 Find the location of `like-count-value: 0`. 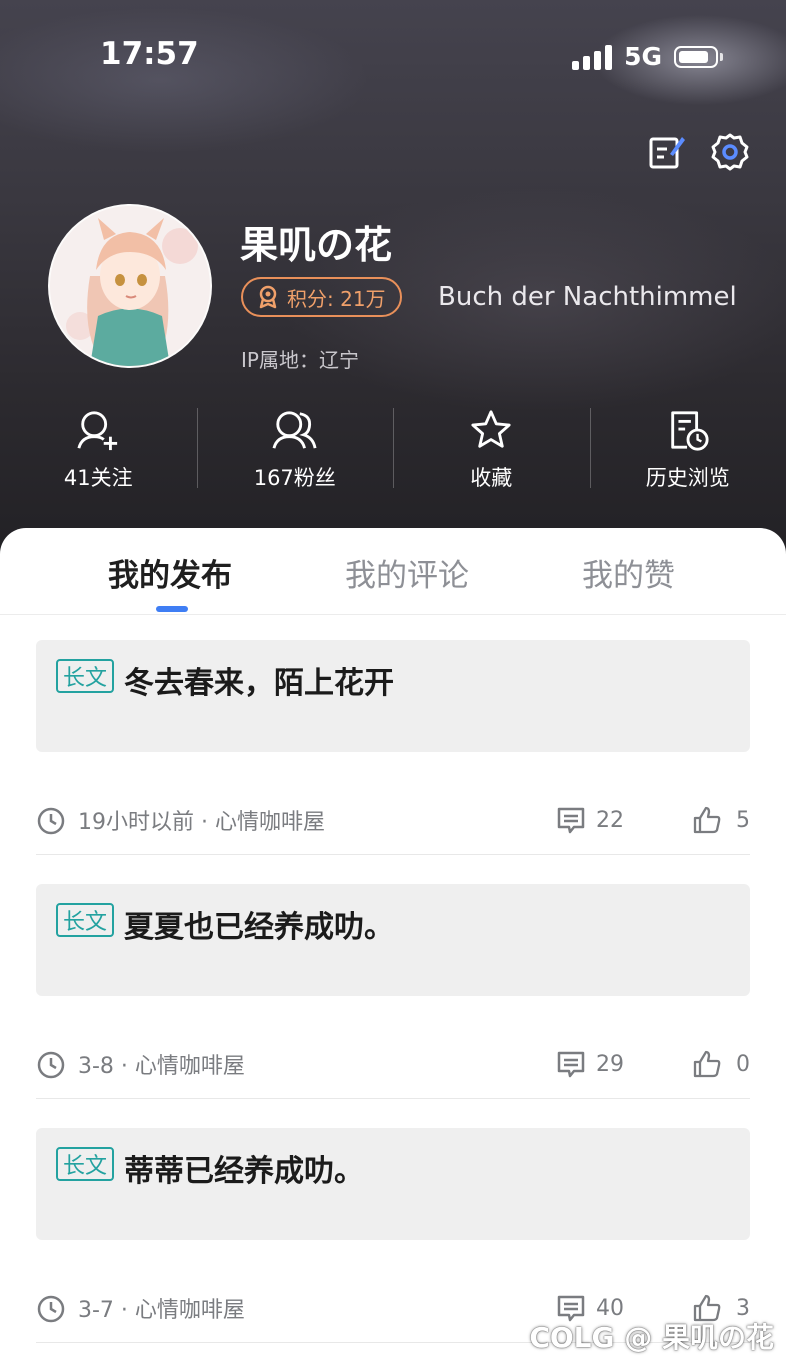

like-count-value: 0 is located at coordinates (743, 1064).